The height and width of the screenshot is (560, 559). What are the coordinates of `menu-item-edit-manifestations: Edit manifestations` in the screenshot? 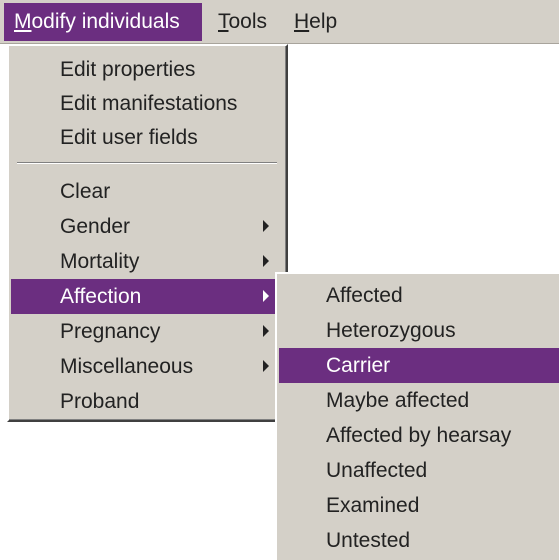 It's located at (147, 103).